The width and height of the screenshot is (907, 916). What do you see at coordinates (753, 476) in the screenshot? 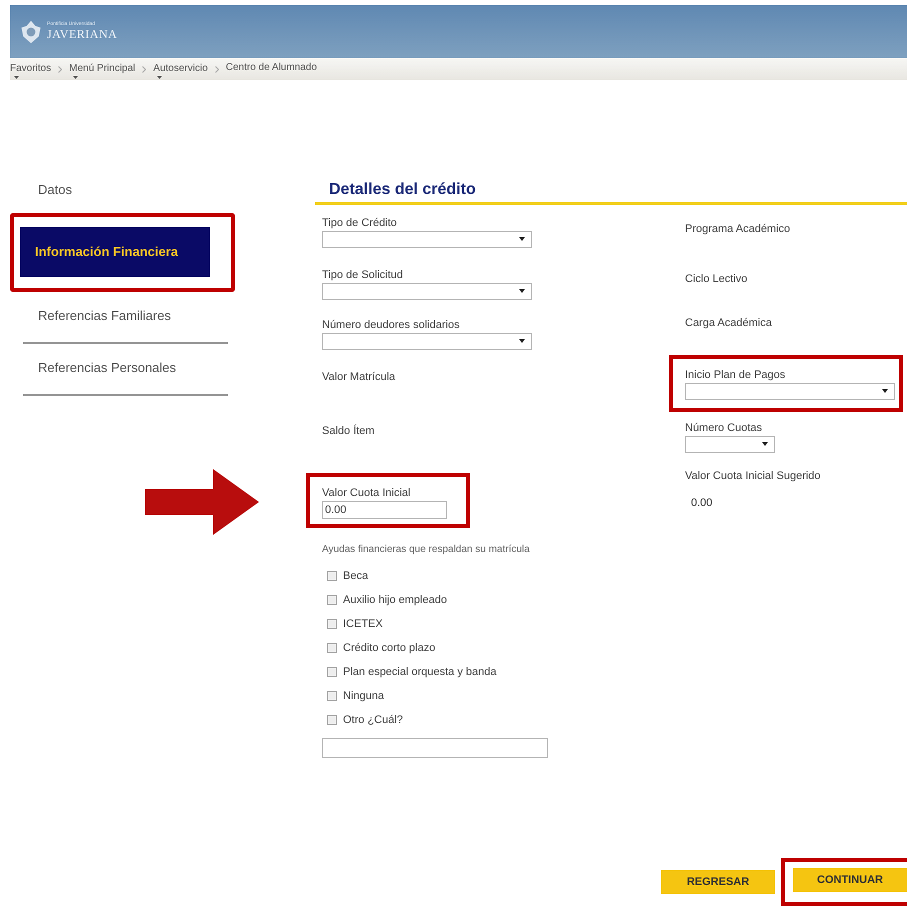
I see `field-label: Valor Cuota Inicial Sugerido` at bounding box center [753, 476].